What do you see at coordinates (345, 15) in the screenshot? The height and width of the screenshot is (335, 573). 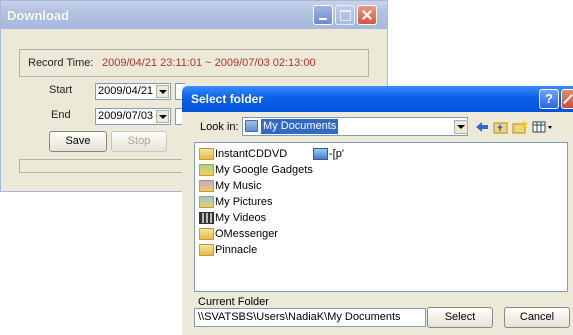 I see `maximize-icon` at bounding box center [345, 15].